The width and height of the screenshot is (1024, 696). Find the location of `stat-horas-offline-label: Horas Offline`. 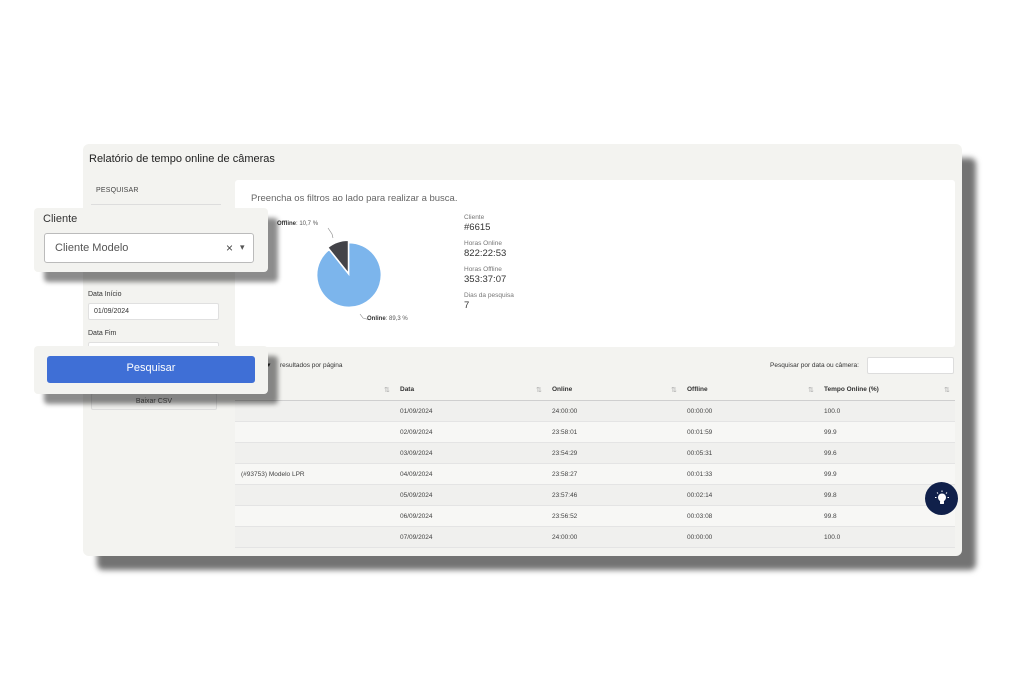

stat-horas-offline-label: Horas Offline is located at coordinates (483, 269).